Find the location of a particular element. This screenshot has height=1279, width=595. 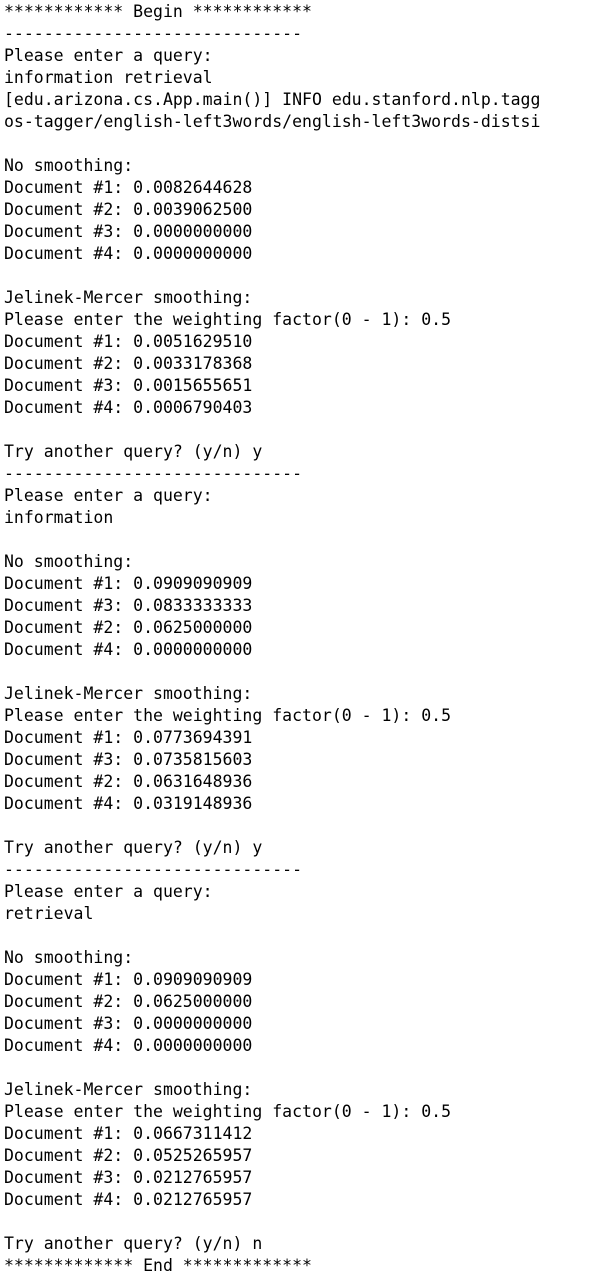

document-score: Document #3: 0.0833333333 is located at coordinates (128, 605).